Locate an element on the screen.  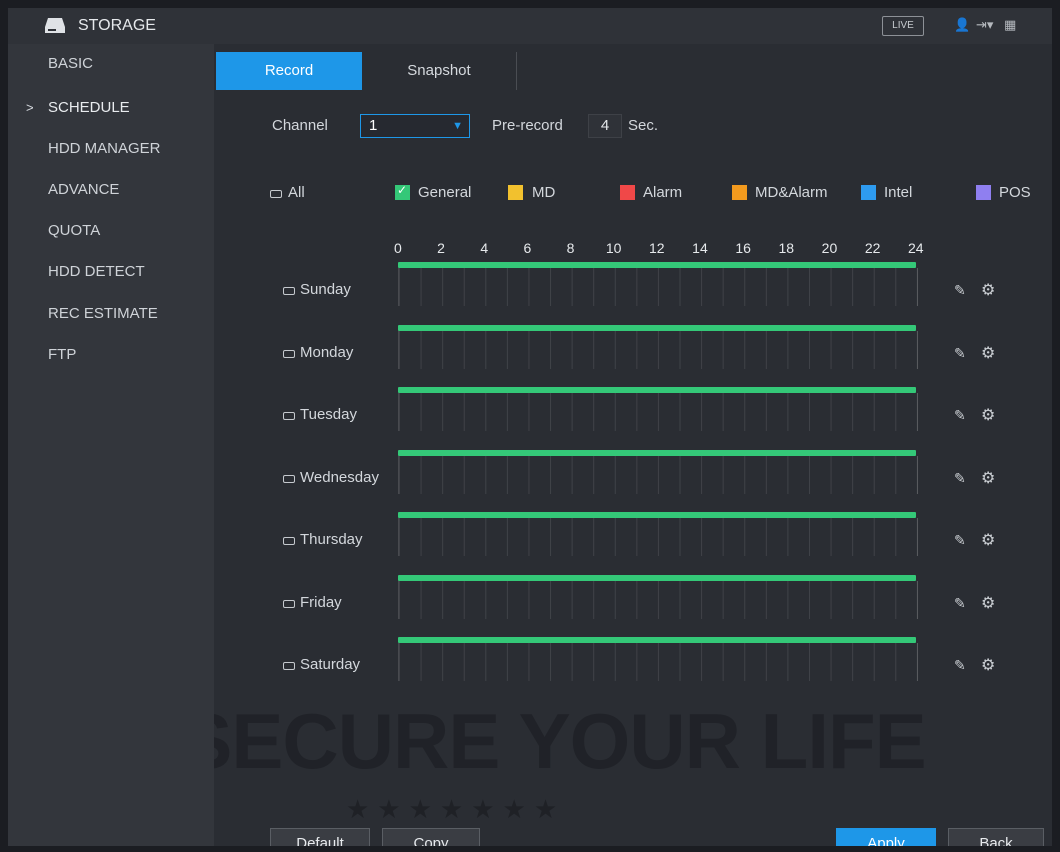
title-bar: STORAGE LIVE 👤 ⇥▾ ▦ is located at coordinates (530, 26).